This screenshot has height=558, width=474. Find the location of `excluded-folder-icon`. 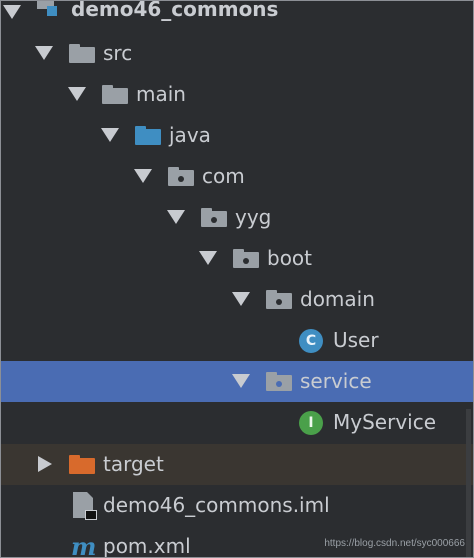

excluded-folder-icon is located at coordinates (82, 464).